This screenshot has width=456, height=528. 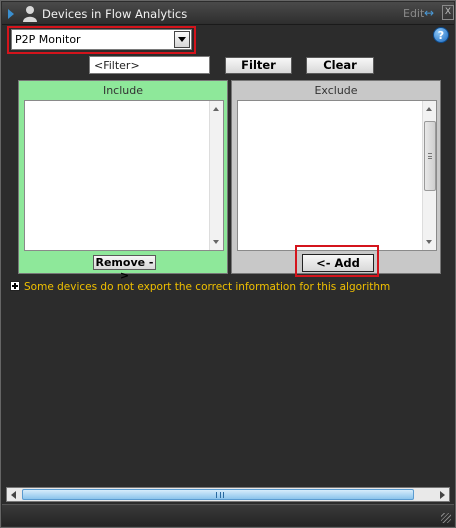 What do you see at coordinates (15, 286) in the screenshot?
I see `expand-plus-icon` at bounding box center [15, 286].